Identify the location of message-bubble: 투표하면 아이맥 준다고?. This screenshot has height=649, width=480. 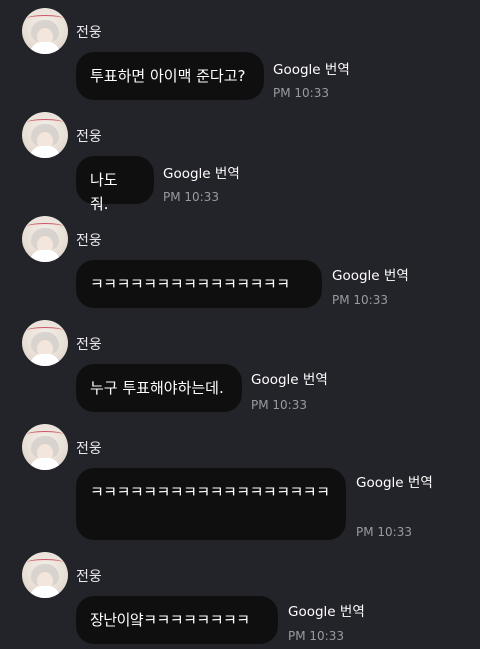
(170, 76).